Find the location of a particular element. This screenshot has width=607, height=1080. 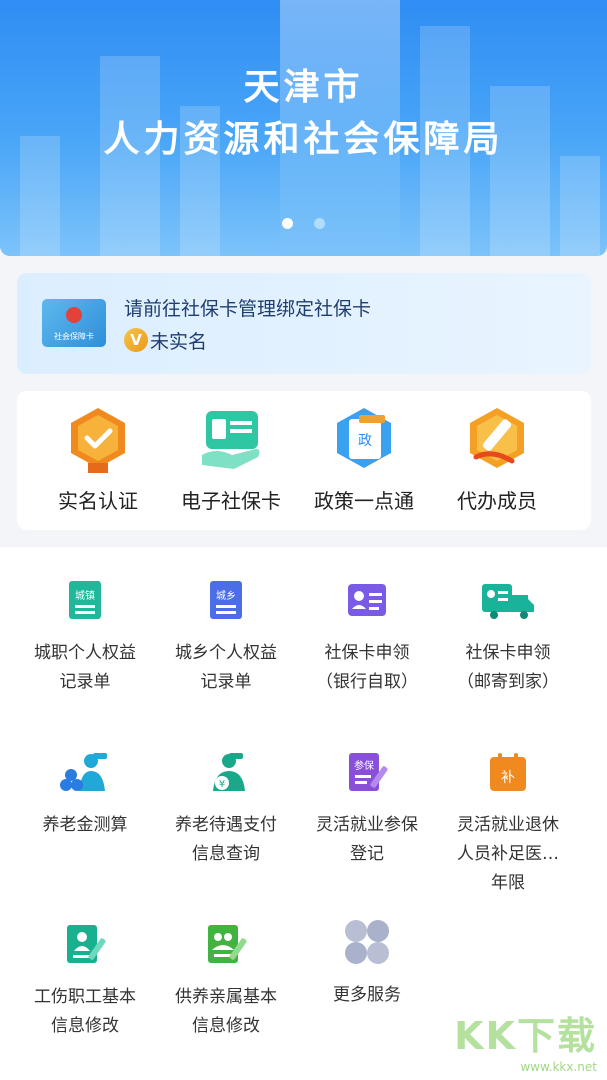

flexible-retiree-icon: 补 is located at coordinates (508, 772).